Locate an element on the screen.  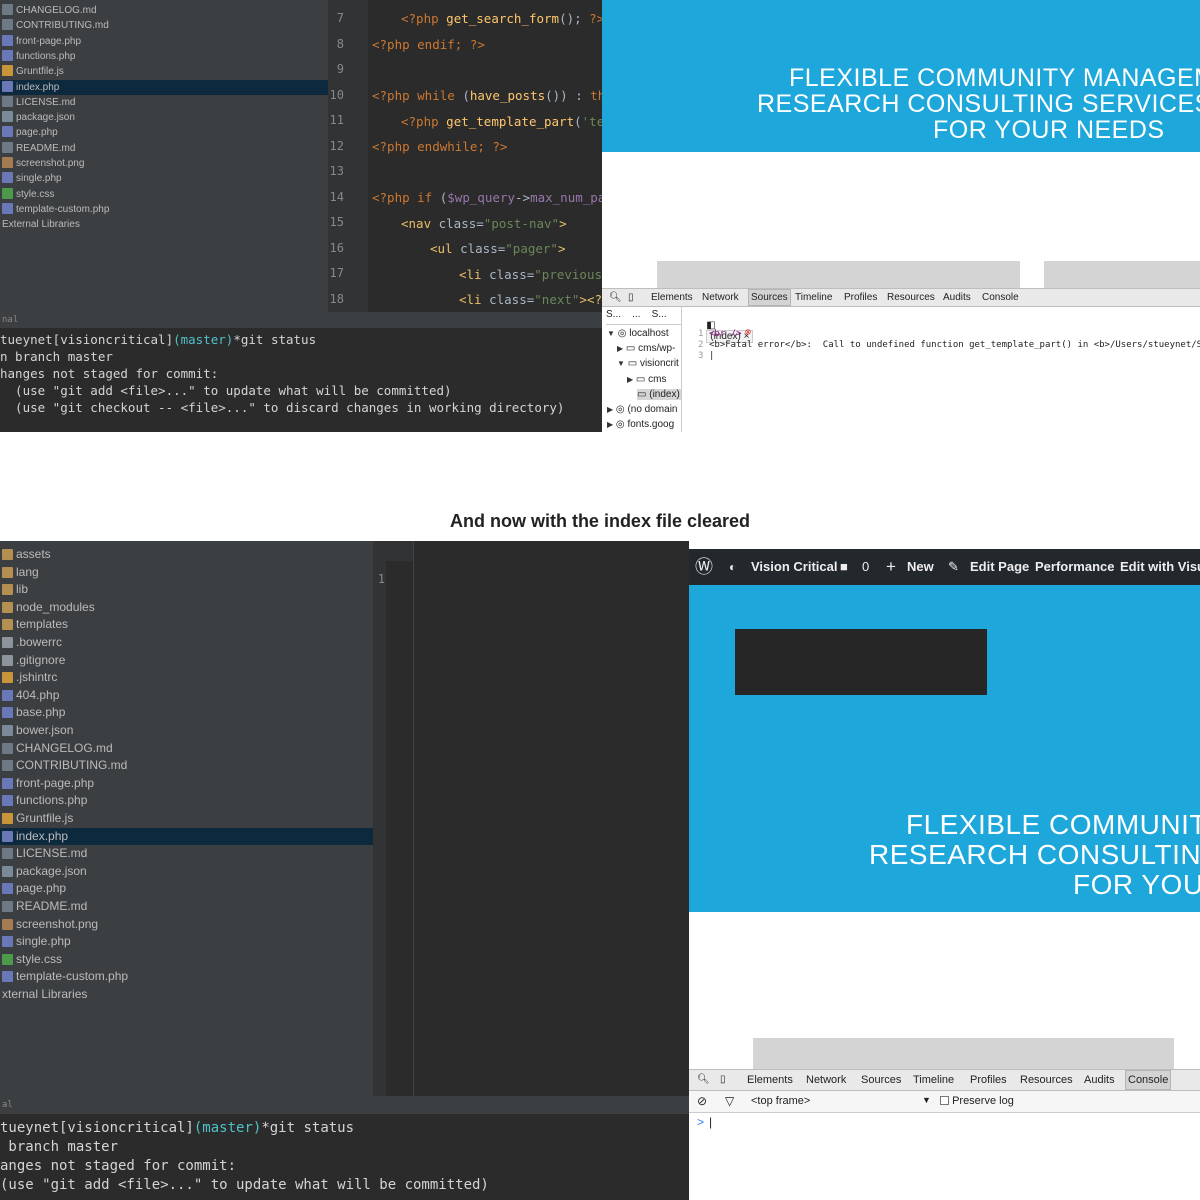
tree-item: assets is located at coordinates (186, 555).